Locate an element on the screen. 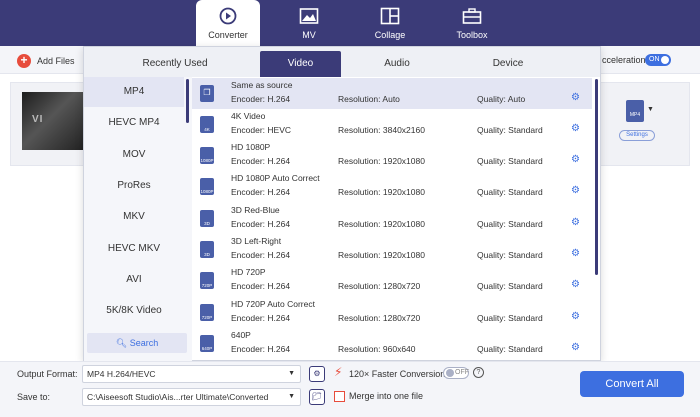 The image size is (700, 417). help-icon: ? is located at coordinates (478, 372).